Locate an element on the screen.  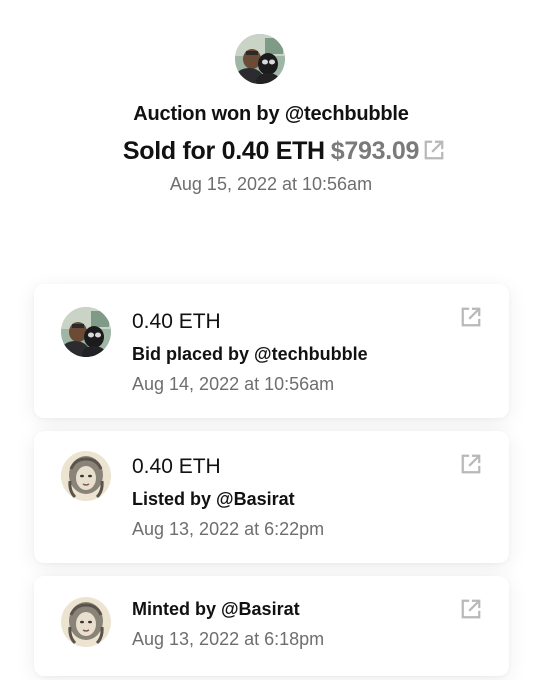
auction-won-text: Auction won by @techbubble is located at coordinates (271, 114).